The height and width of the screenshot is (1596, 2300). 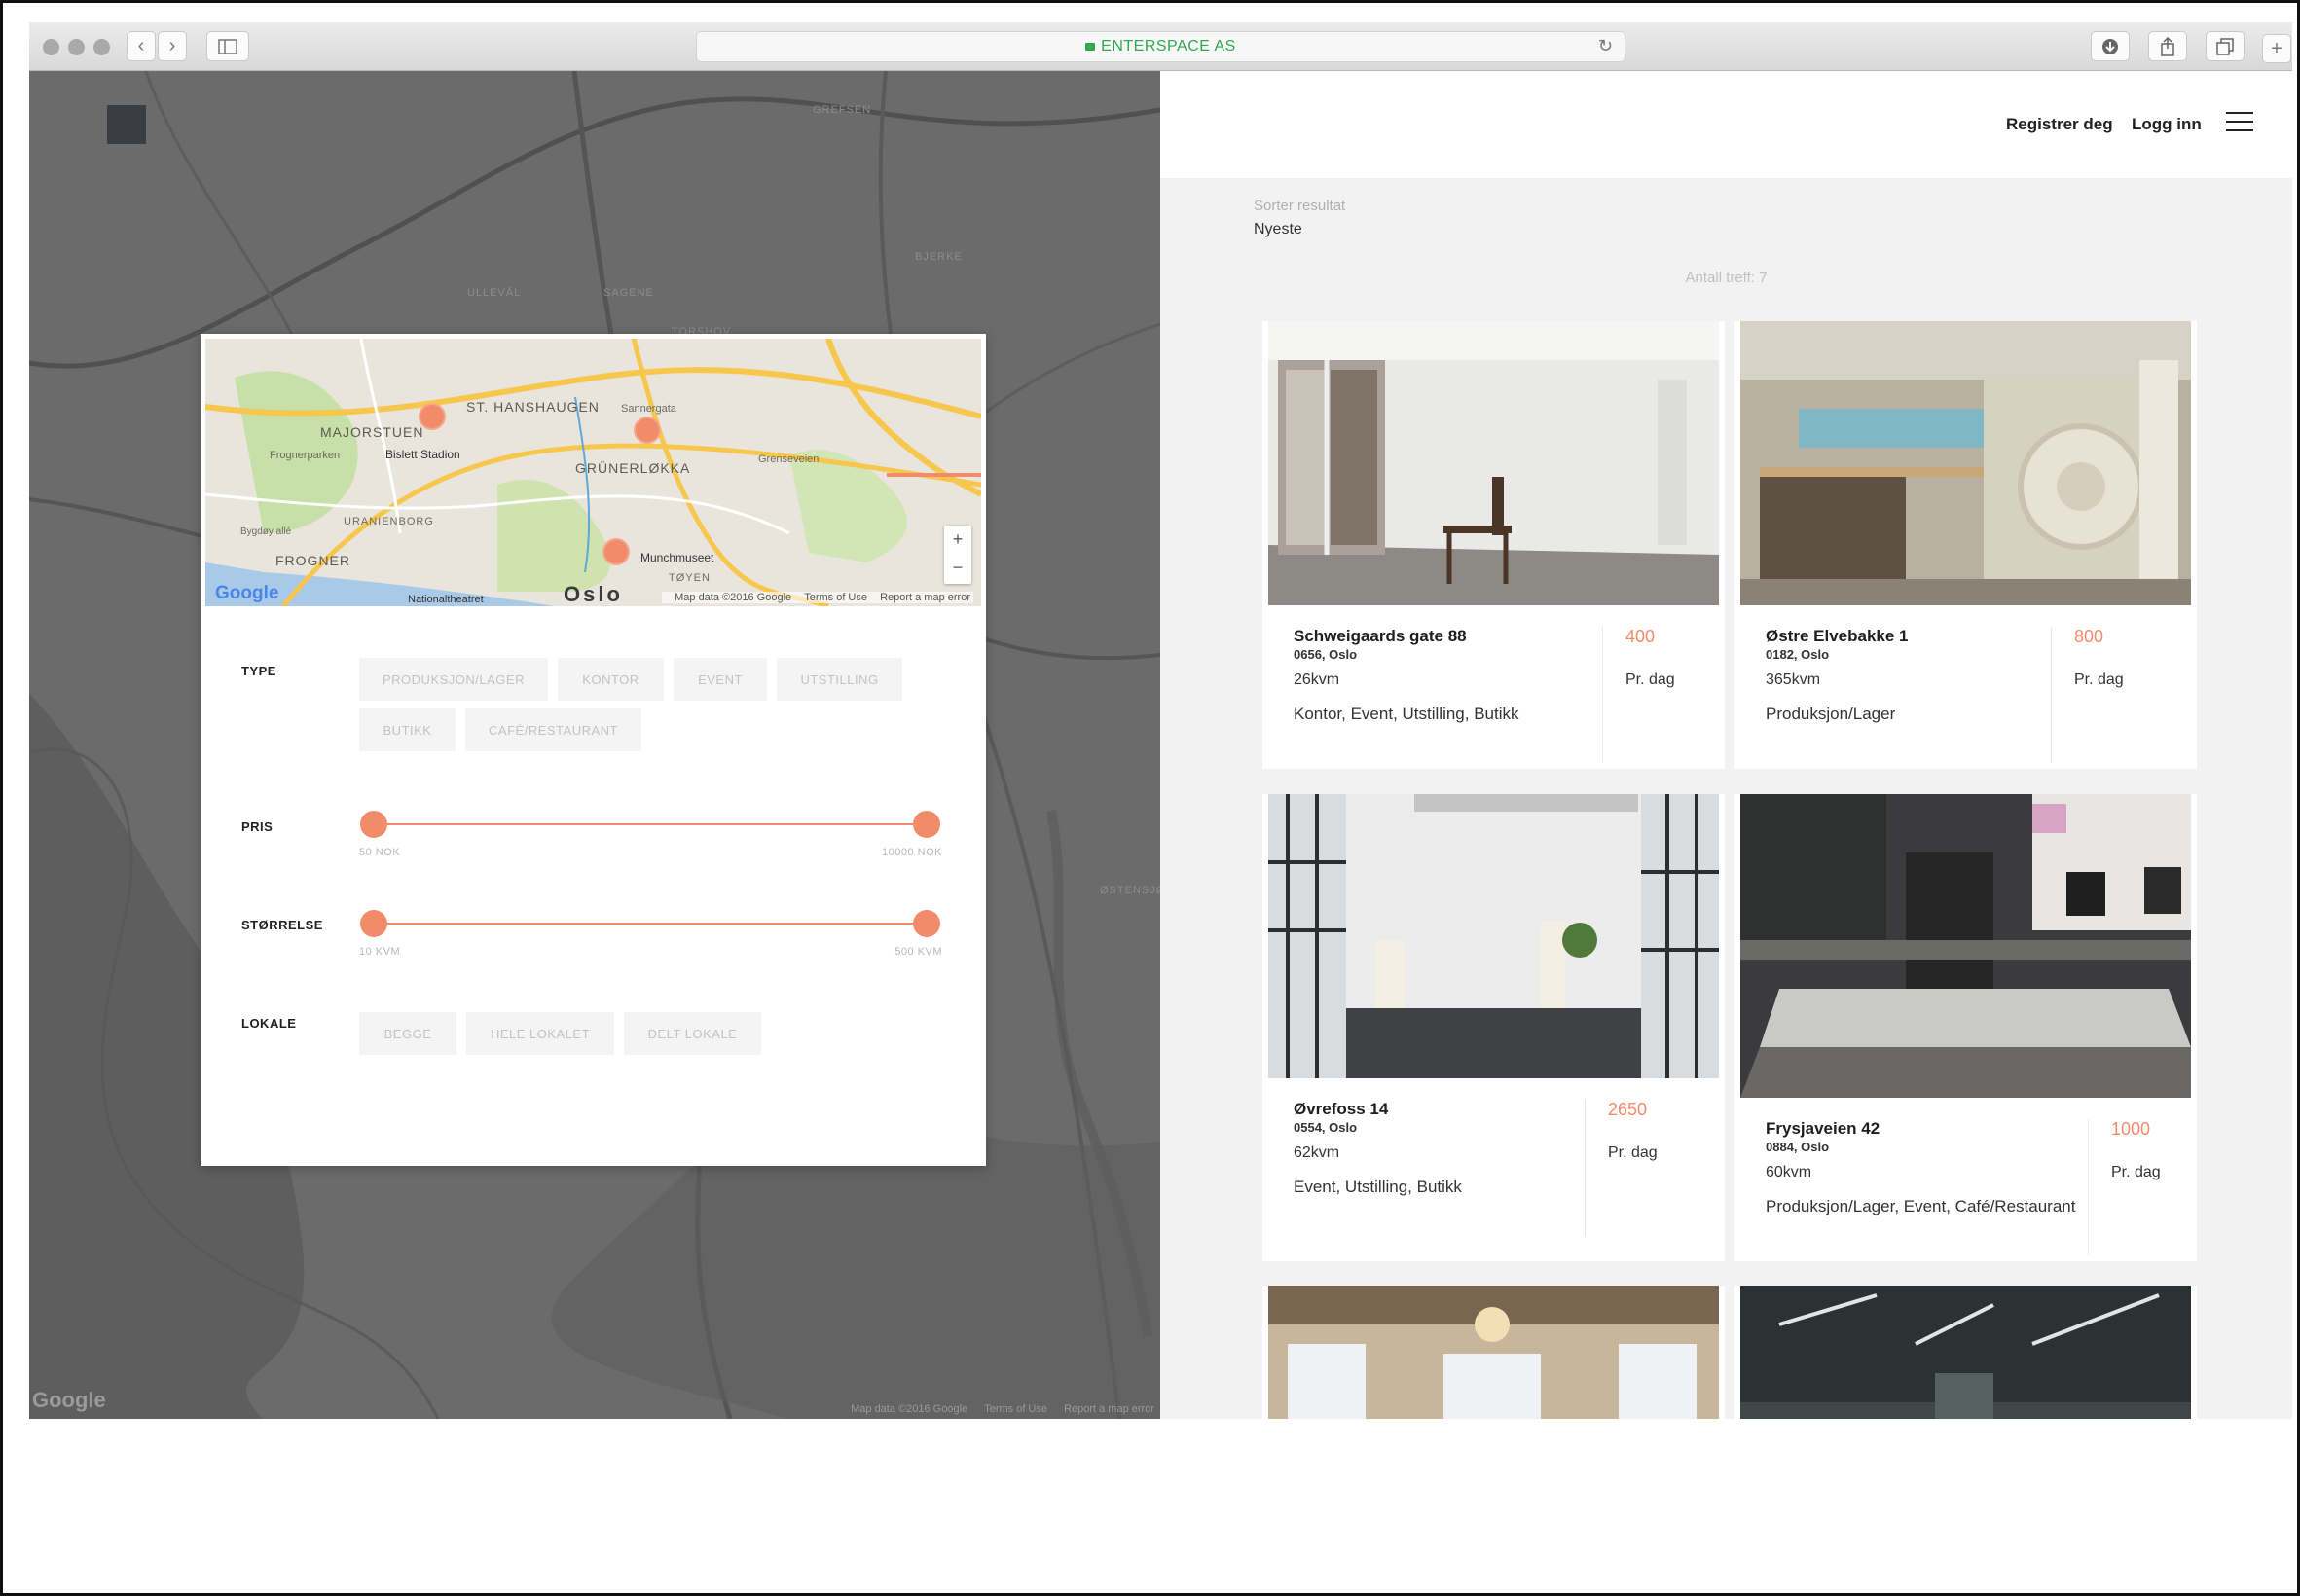 I want to click on map-label-grefsen: GREFSEN, so click(x=842, y=110).